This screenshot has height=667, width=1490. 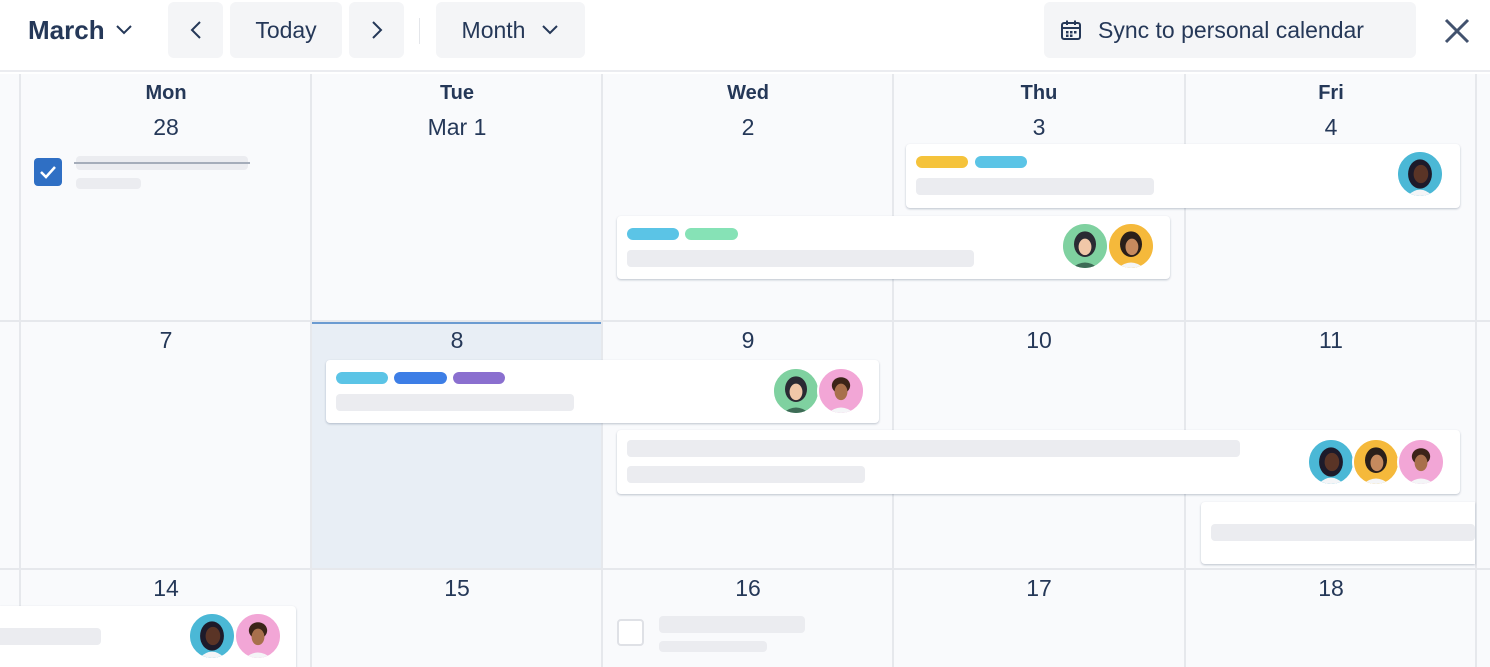 I want to click on checked-checkbox, so click(x=48, y=172).